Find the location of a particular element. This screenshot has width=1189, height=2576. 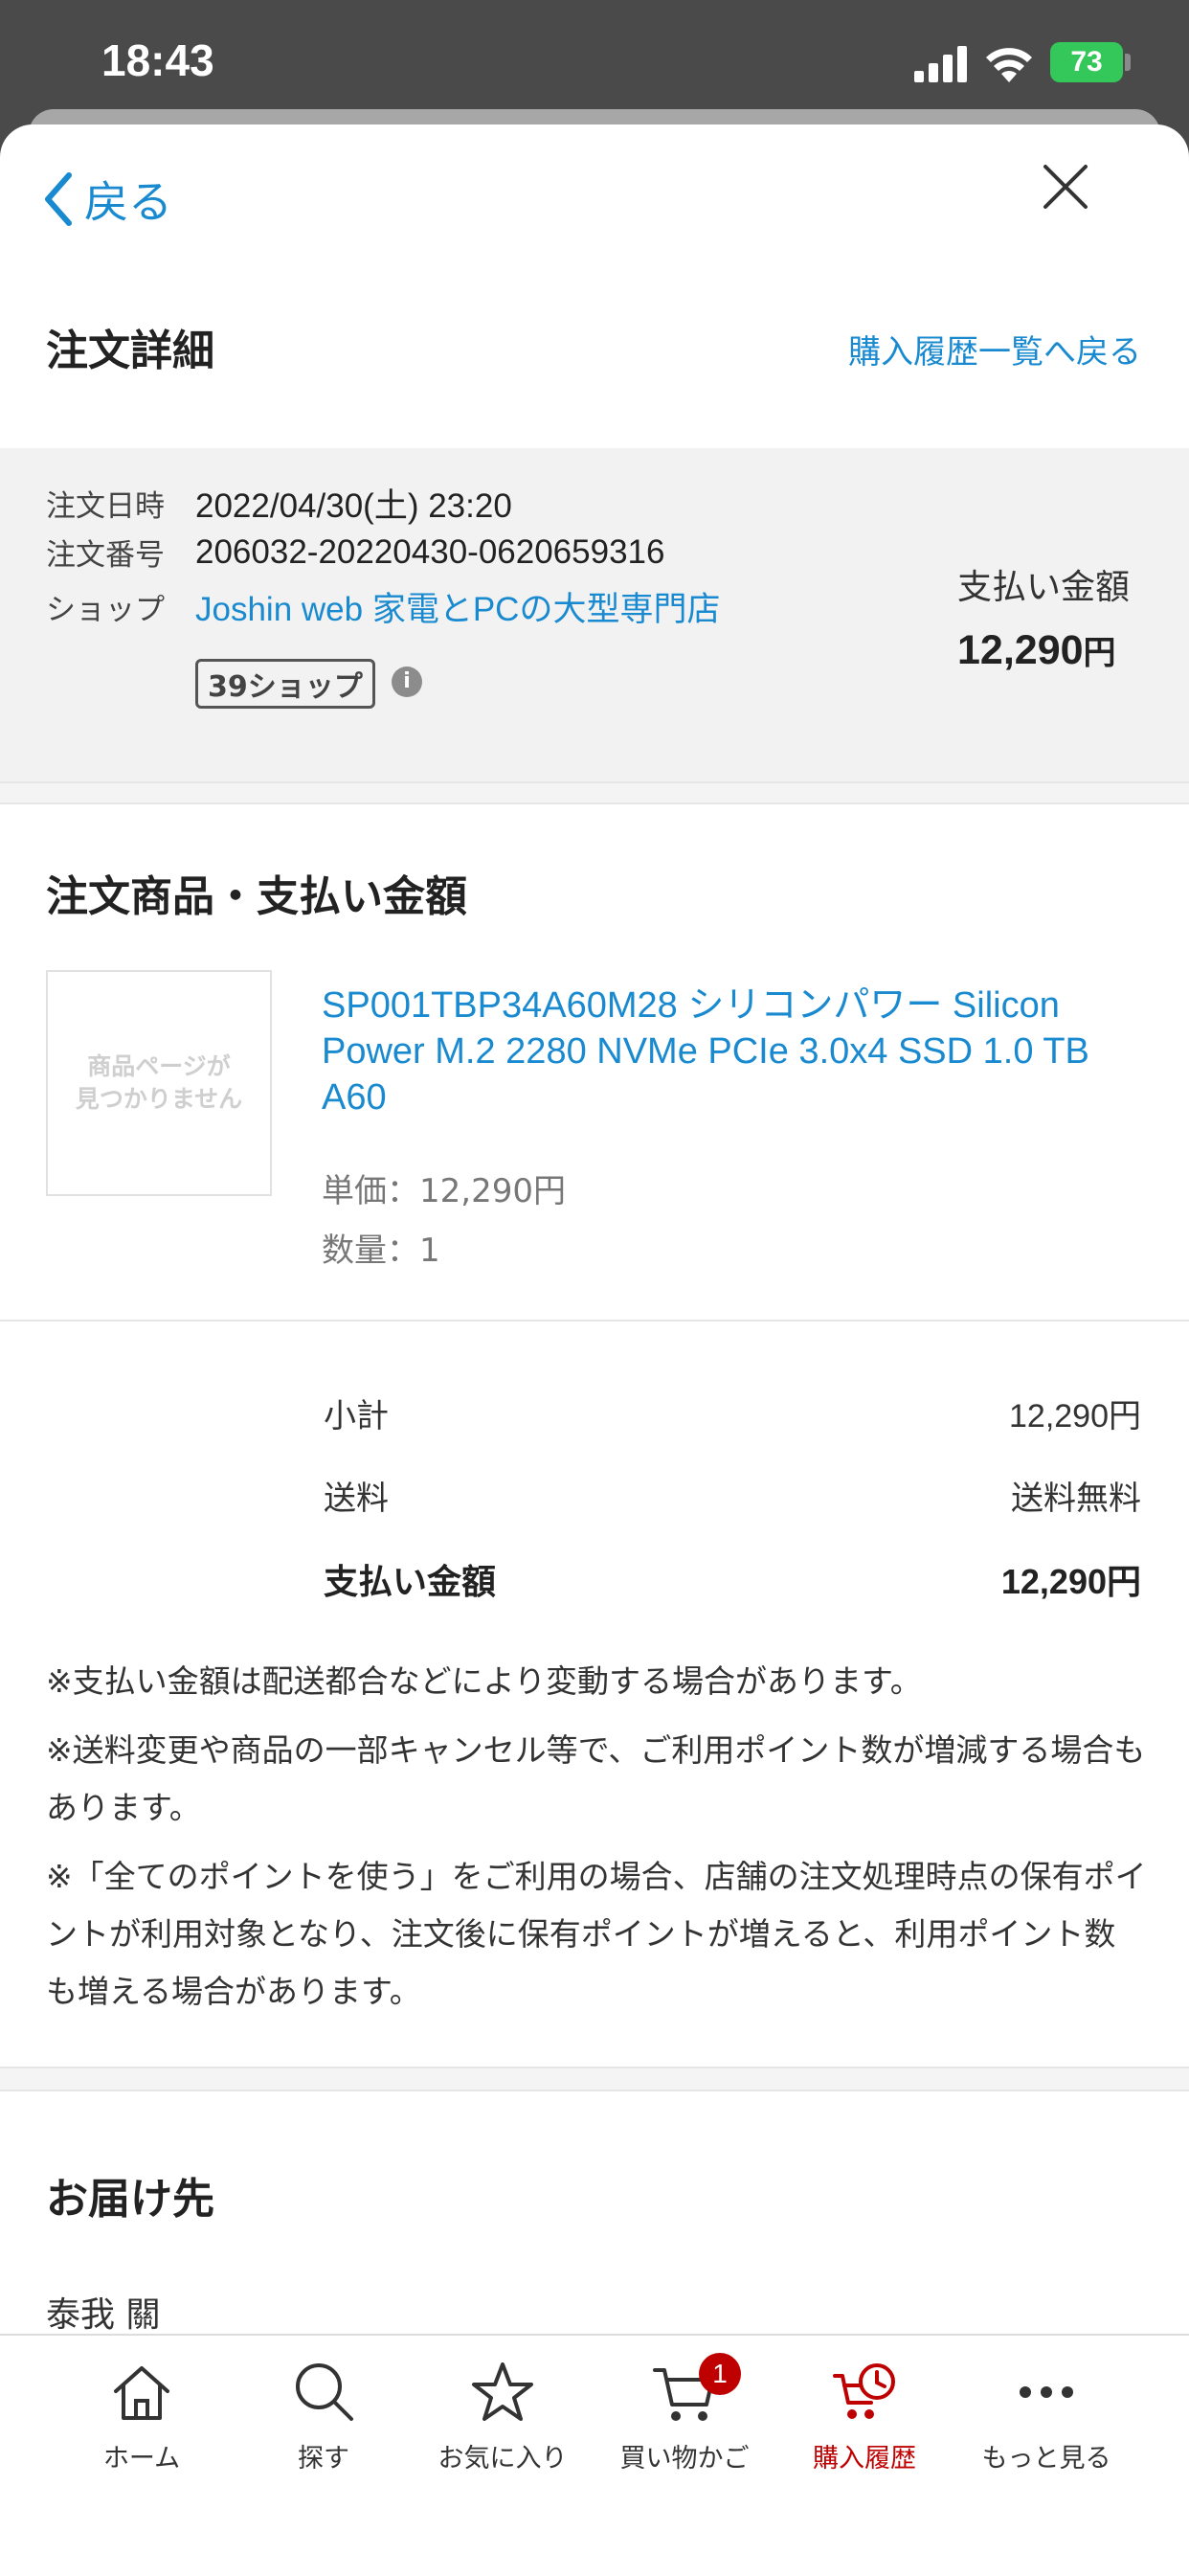

home-icon is located at coordinates (141, 2393).